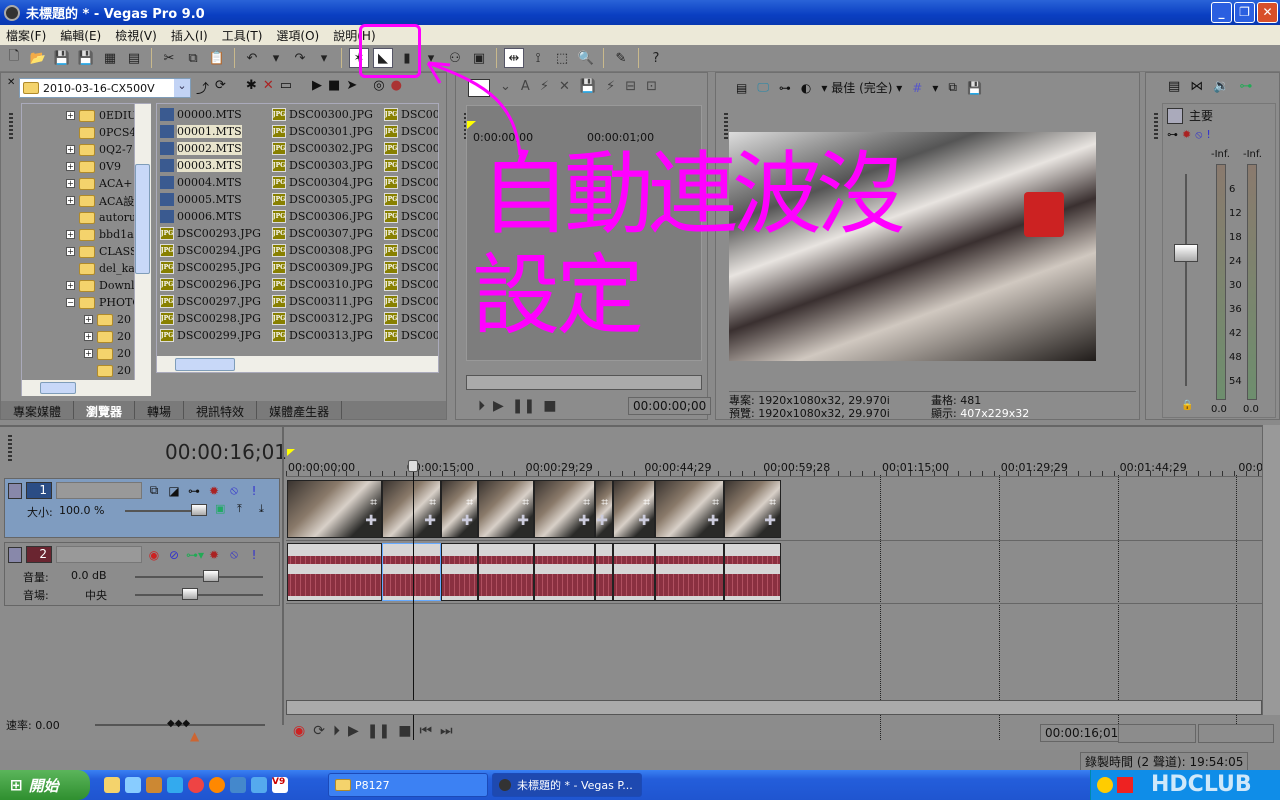 Image resolution: width=1280 pixels, height=800 pixels. I want to click on file-item: 00006.MTS, so click(201, 216).